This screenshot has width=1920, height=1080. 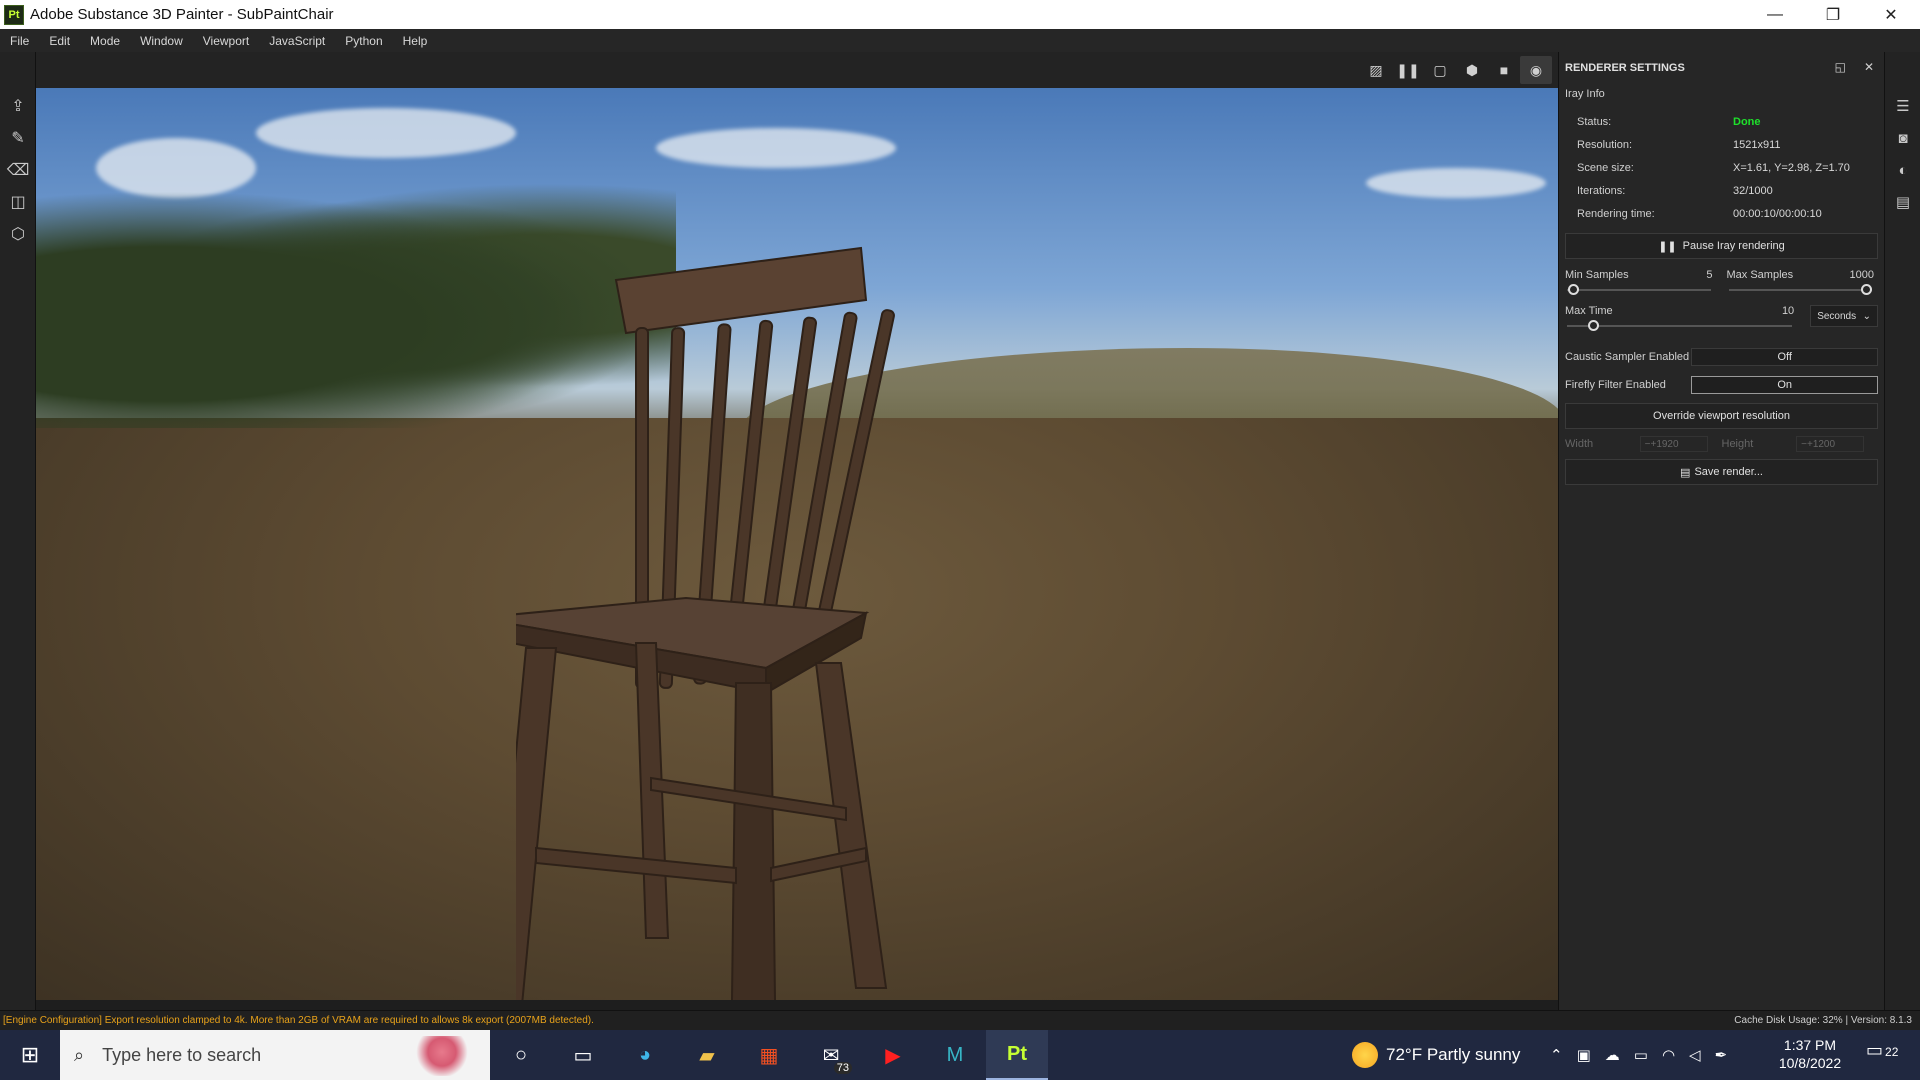 What do you see at coordinates (1721, 444) in the screenshot?
I see `resolution-row: Width −+ 1920 Height −+ 1200` at bounding box center [1721, 444].